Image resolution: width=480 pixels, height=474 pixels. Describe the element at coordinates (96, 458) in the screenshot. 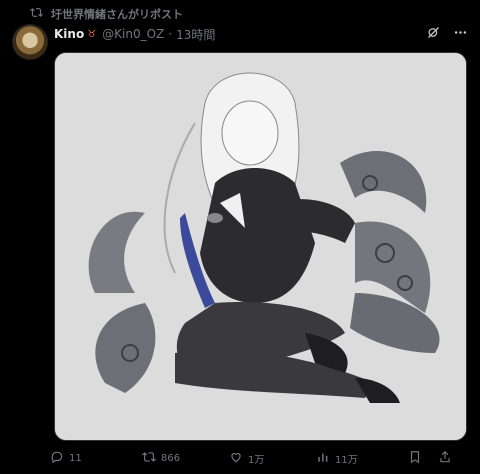

I see `reply-button: 11` at that location.